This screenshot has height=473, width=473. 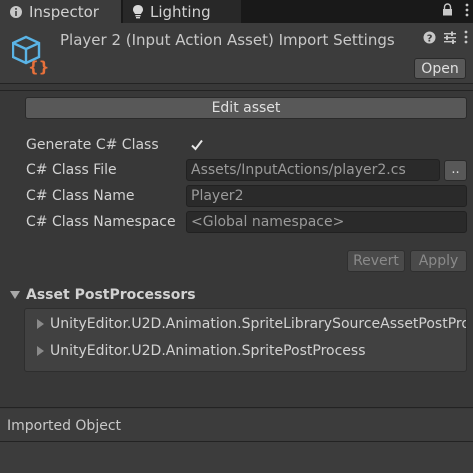 I want to click on tab-label: Lighting, so click(x=180, y=11).